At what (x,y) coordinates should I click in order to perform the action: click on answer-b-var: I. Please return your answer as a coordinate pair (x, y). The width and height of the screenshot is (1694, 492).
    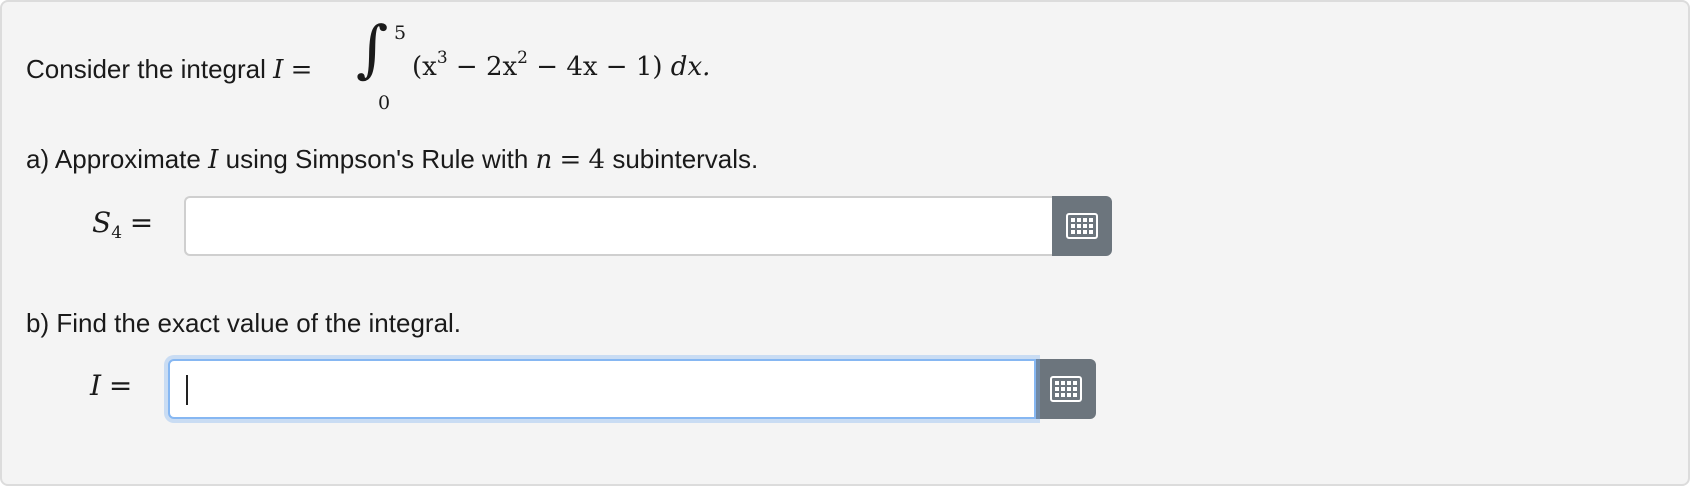
    Looking at the image, I should click on (96, 385).